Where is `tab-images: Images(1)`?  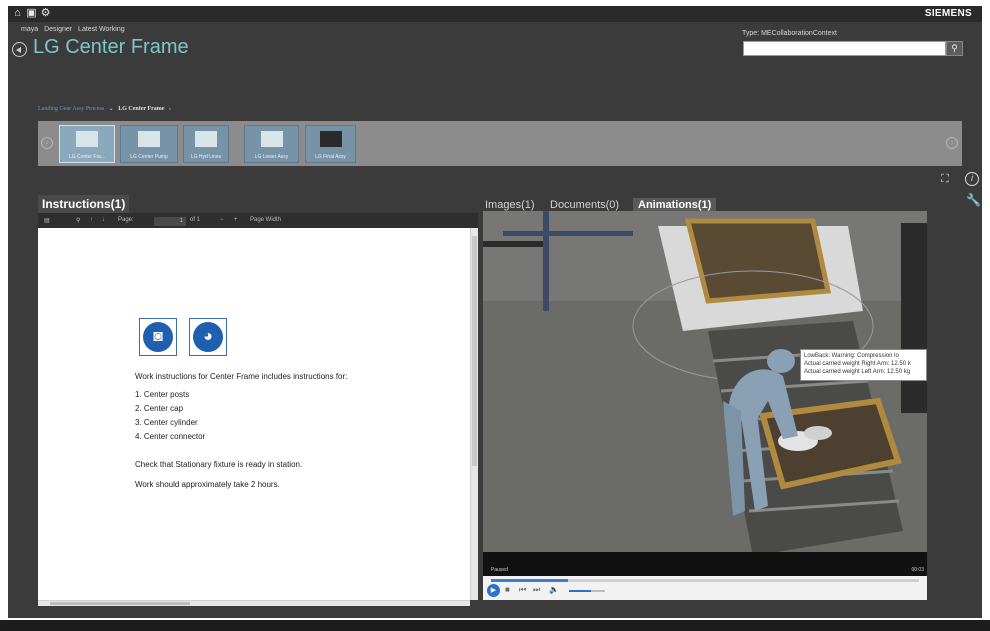 tab-images: Images(1) is located at coordinates (510, 205).